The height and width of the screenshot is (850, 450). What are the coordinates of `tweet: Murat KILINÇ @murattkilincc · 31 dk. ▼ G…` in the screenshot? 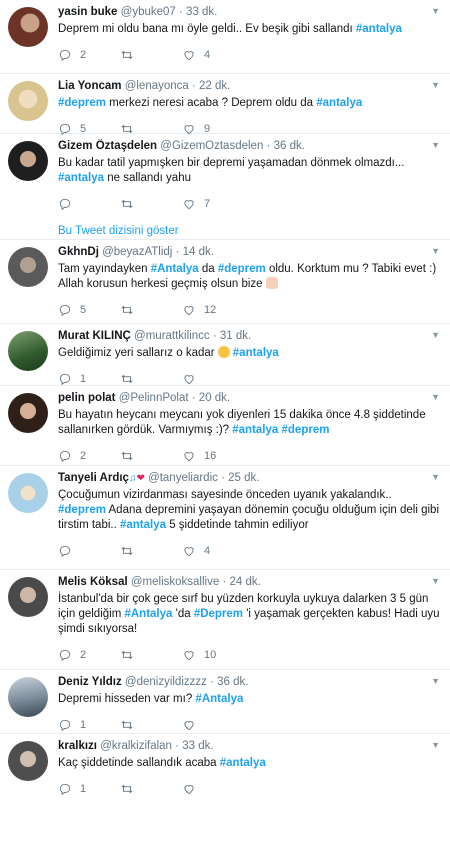 It's located at (225, 355).